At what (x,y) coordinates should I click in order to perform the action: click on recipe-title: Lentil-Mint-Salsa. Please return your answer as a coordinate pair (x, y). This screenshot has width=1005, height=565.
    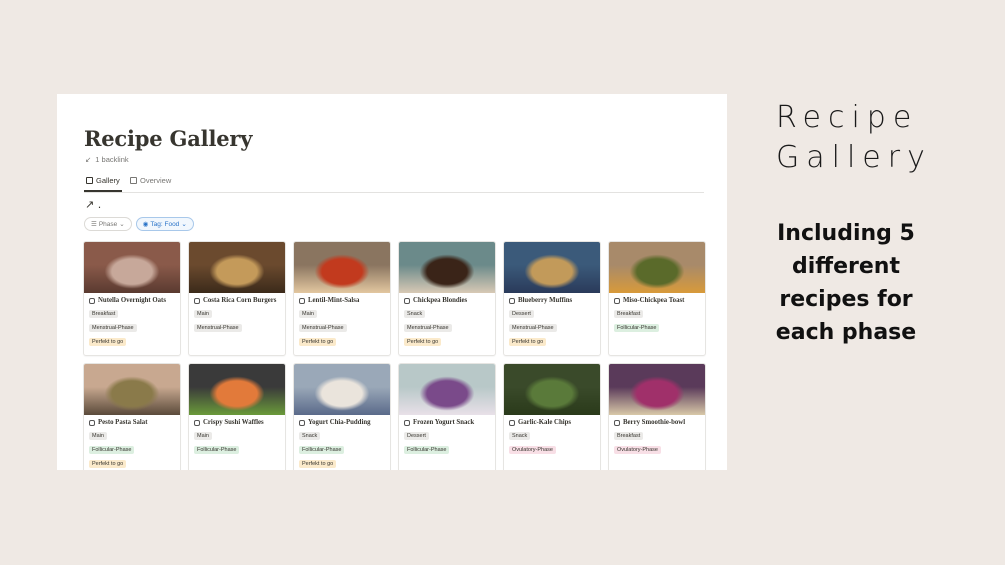
    Looking at the image, I should click on (329, 300).